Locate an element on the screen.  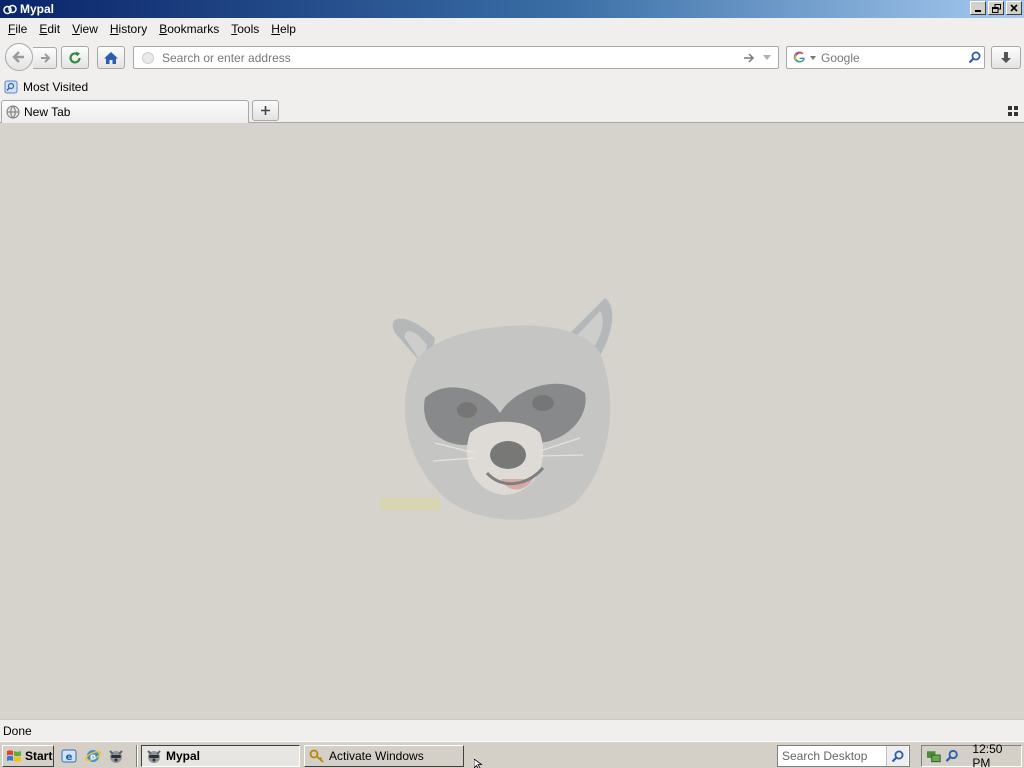
reload-icon is located at coordinates (75, 57).